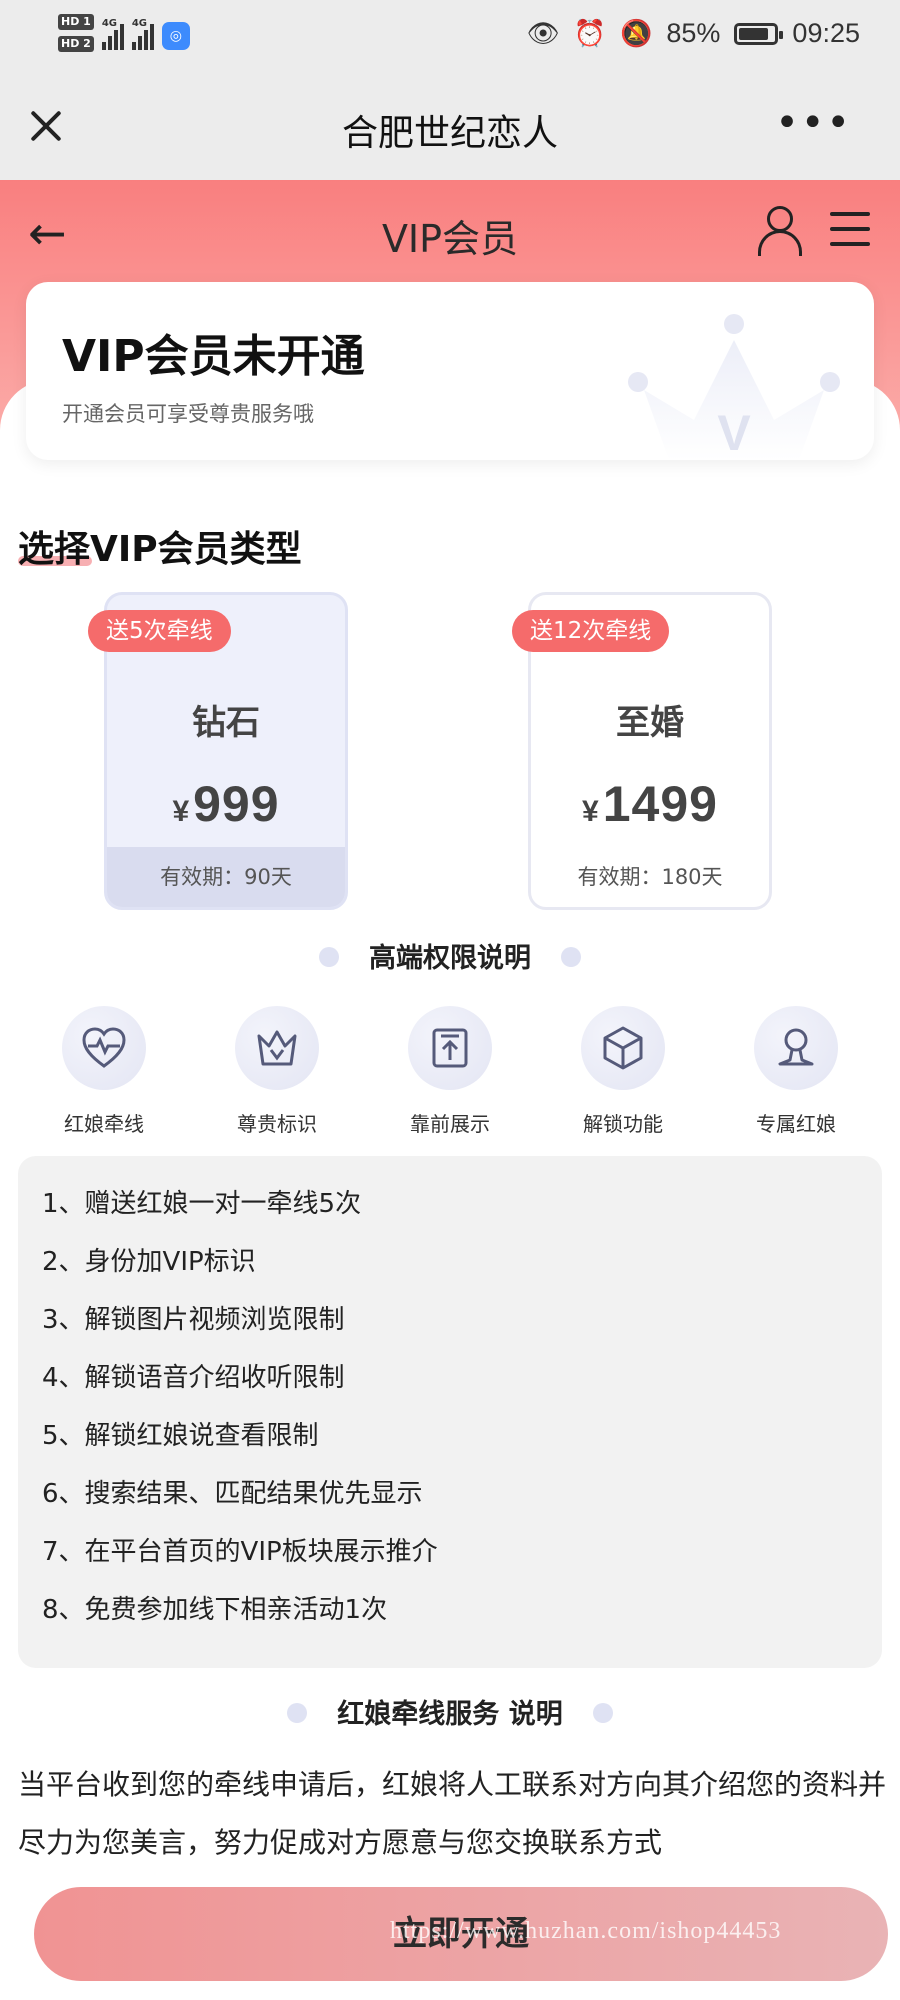  I want to click on right-label: 专属红娘, so click(796, 1124).